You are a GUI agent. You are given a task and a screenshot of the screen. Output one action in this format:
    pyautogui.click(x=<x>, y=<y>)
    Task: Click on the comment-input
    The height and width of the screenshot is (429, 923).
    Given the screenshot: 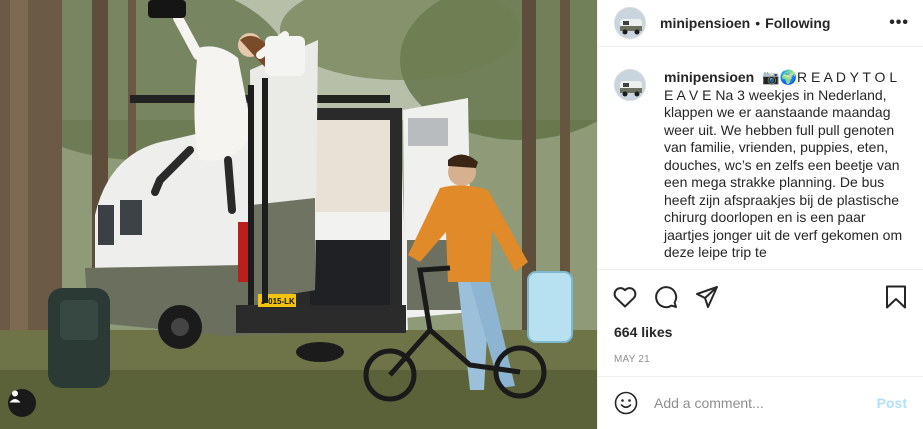 What is the action you would take?
    pyautogui.click(x=765, y=403)
    